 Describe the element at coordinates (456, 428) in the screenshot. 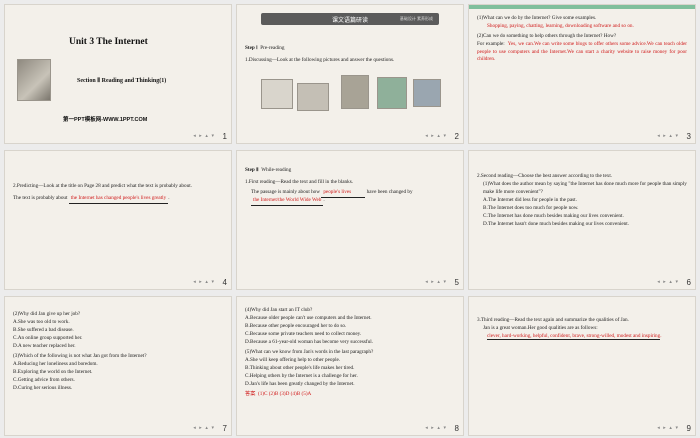

I see `slide-number: 8` at that location.